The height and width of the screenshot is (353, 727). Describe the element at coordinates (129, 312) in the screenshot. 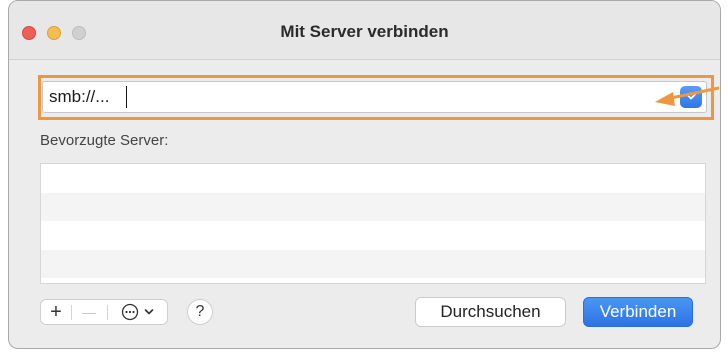

I see `ellipsis-circle-icon` at that location.